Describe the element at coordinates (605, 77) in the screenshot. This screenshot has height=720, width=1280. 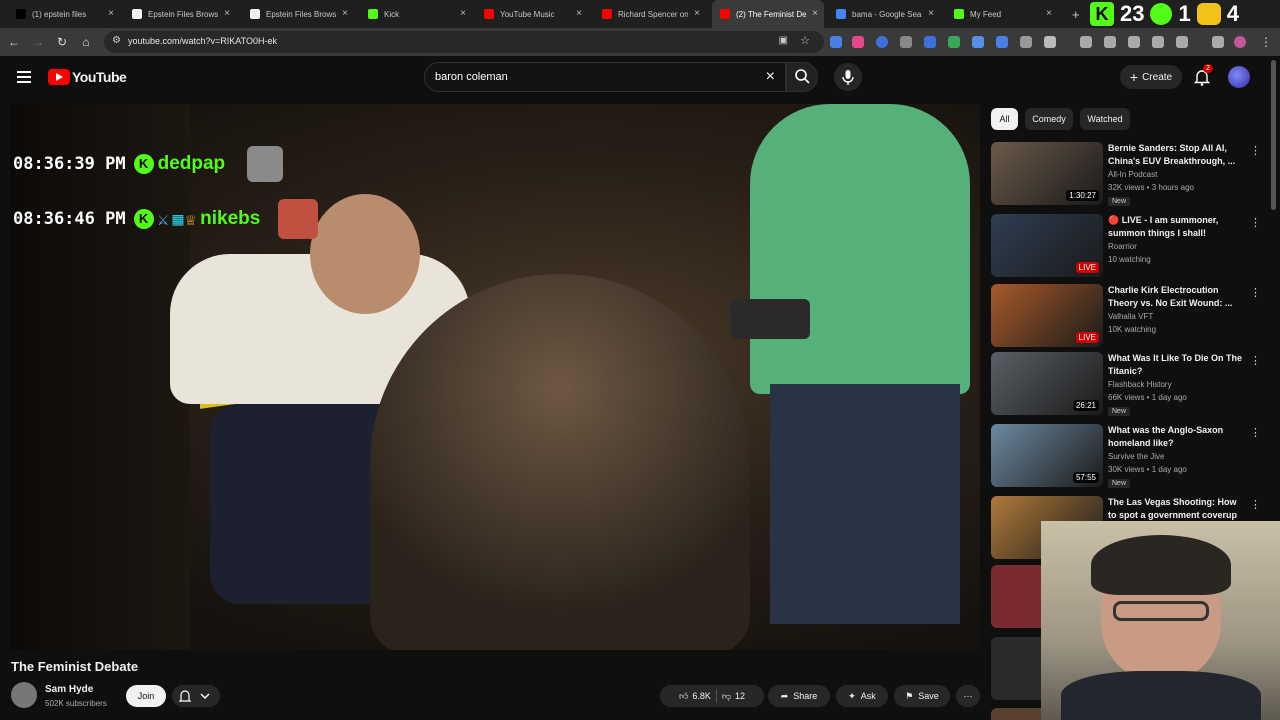
I see `search-input: baron coleman ×` at that location.